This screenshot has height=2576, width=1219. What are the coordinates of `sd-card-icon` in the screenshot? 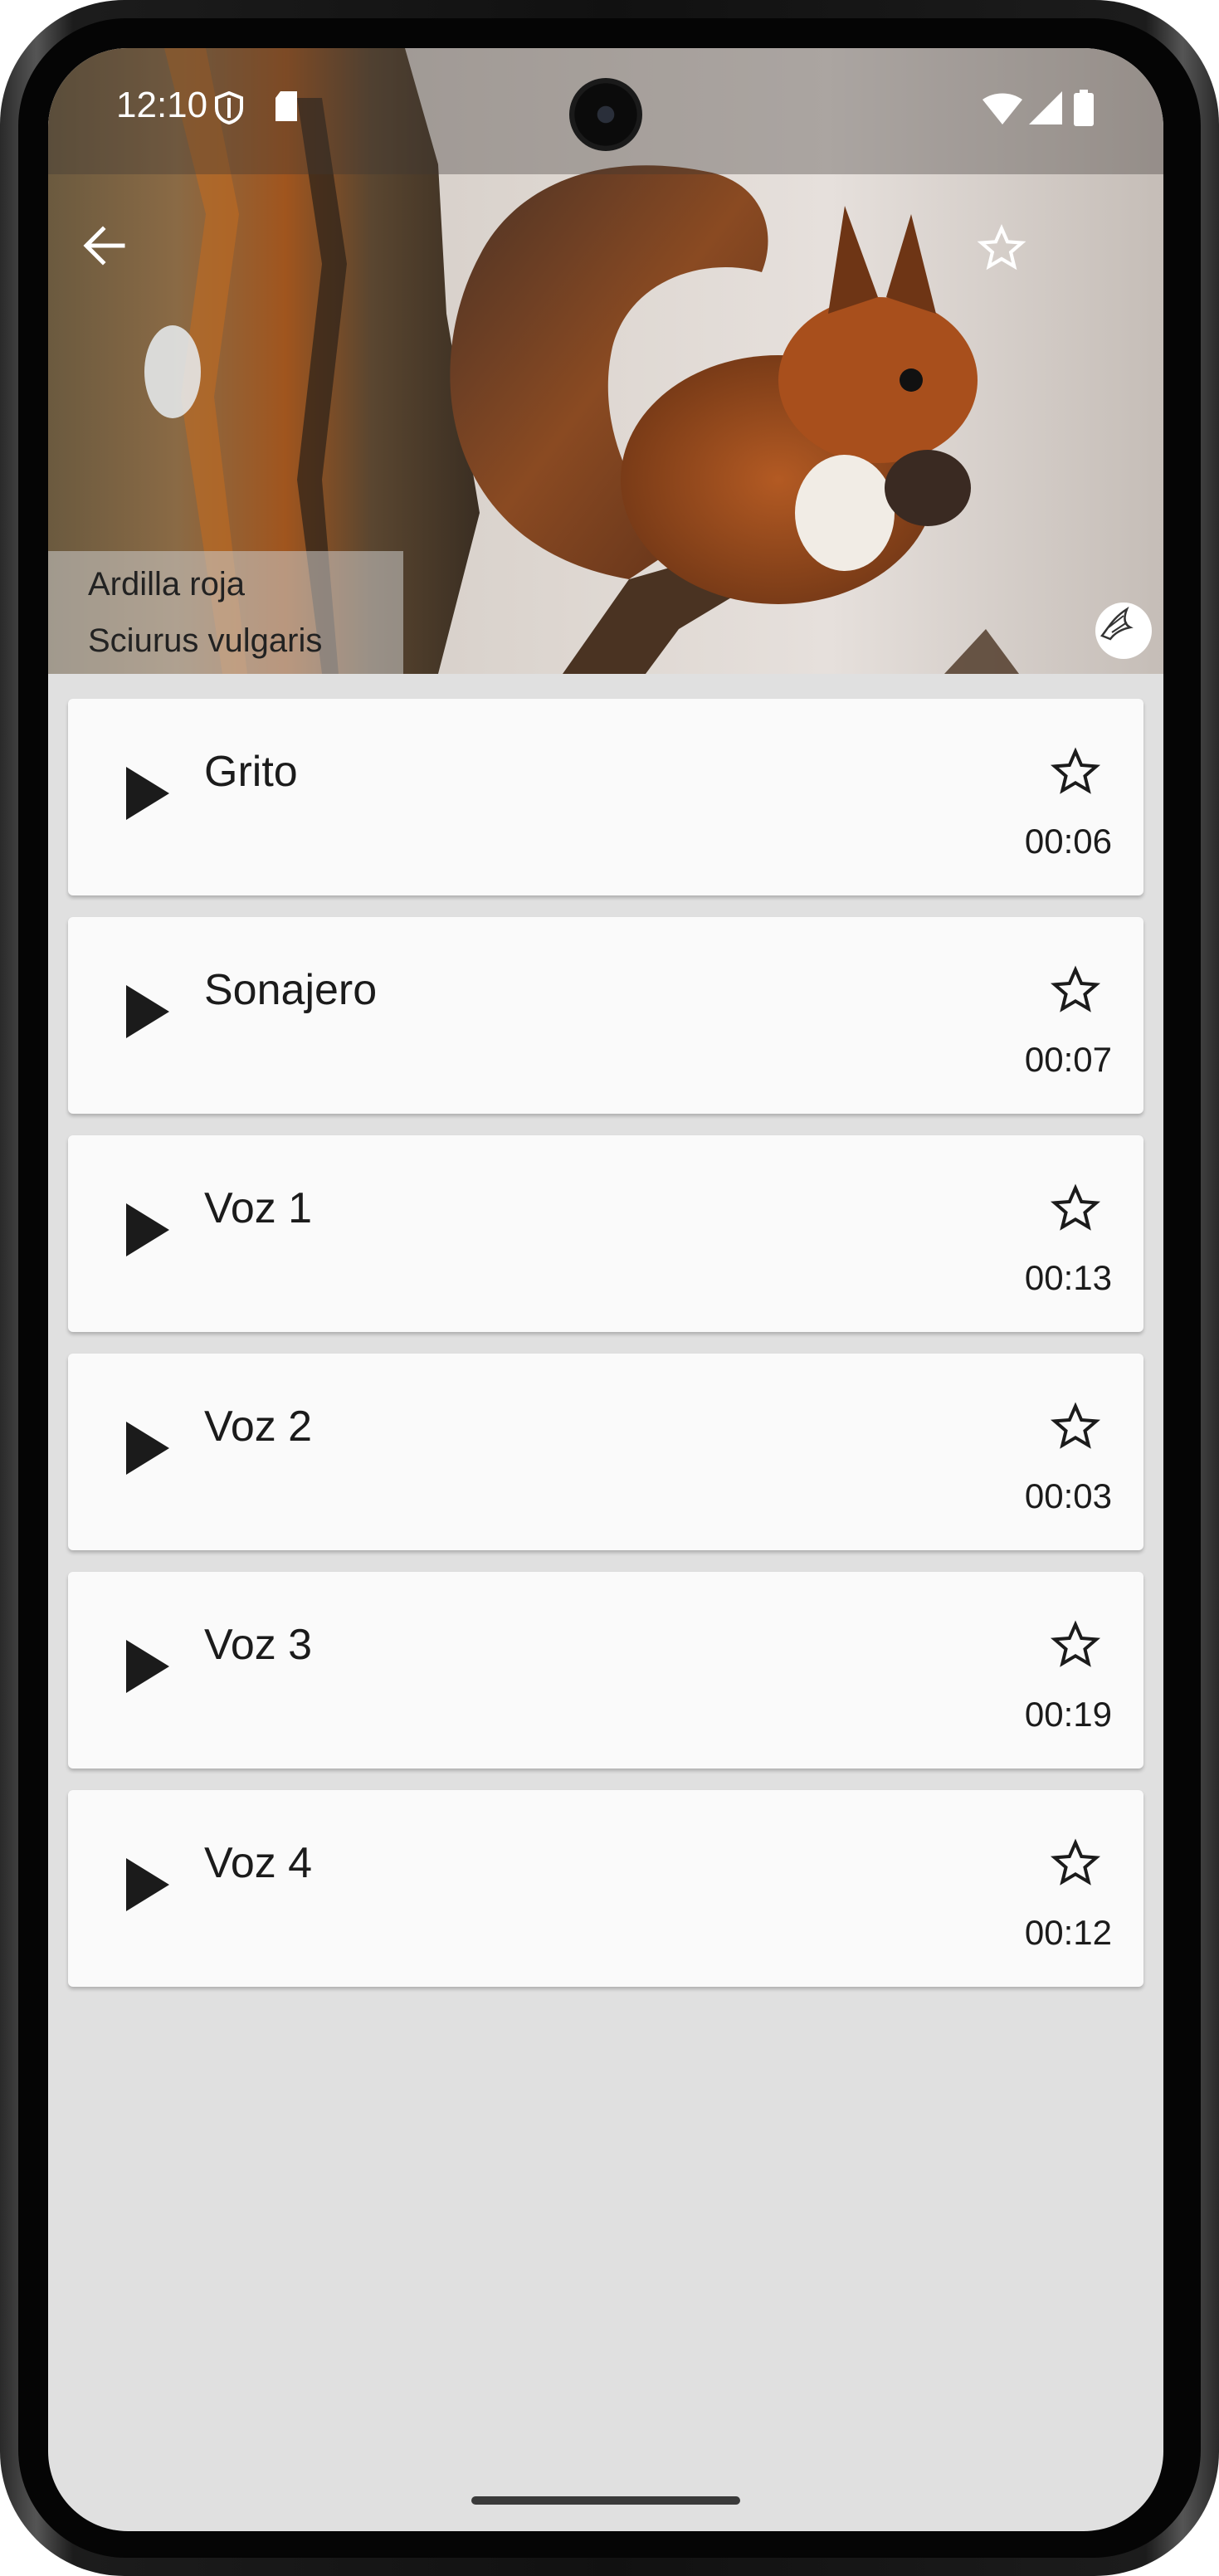 It's located at (286, 106).